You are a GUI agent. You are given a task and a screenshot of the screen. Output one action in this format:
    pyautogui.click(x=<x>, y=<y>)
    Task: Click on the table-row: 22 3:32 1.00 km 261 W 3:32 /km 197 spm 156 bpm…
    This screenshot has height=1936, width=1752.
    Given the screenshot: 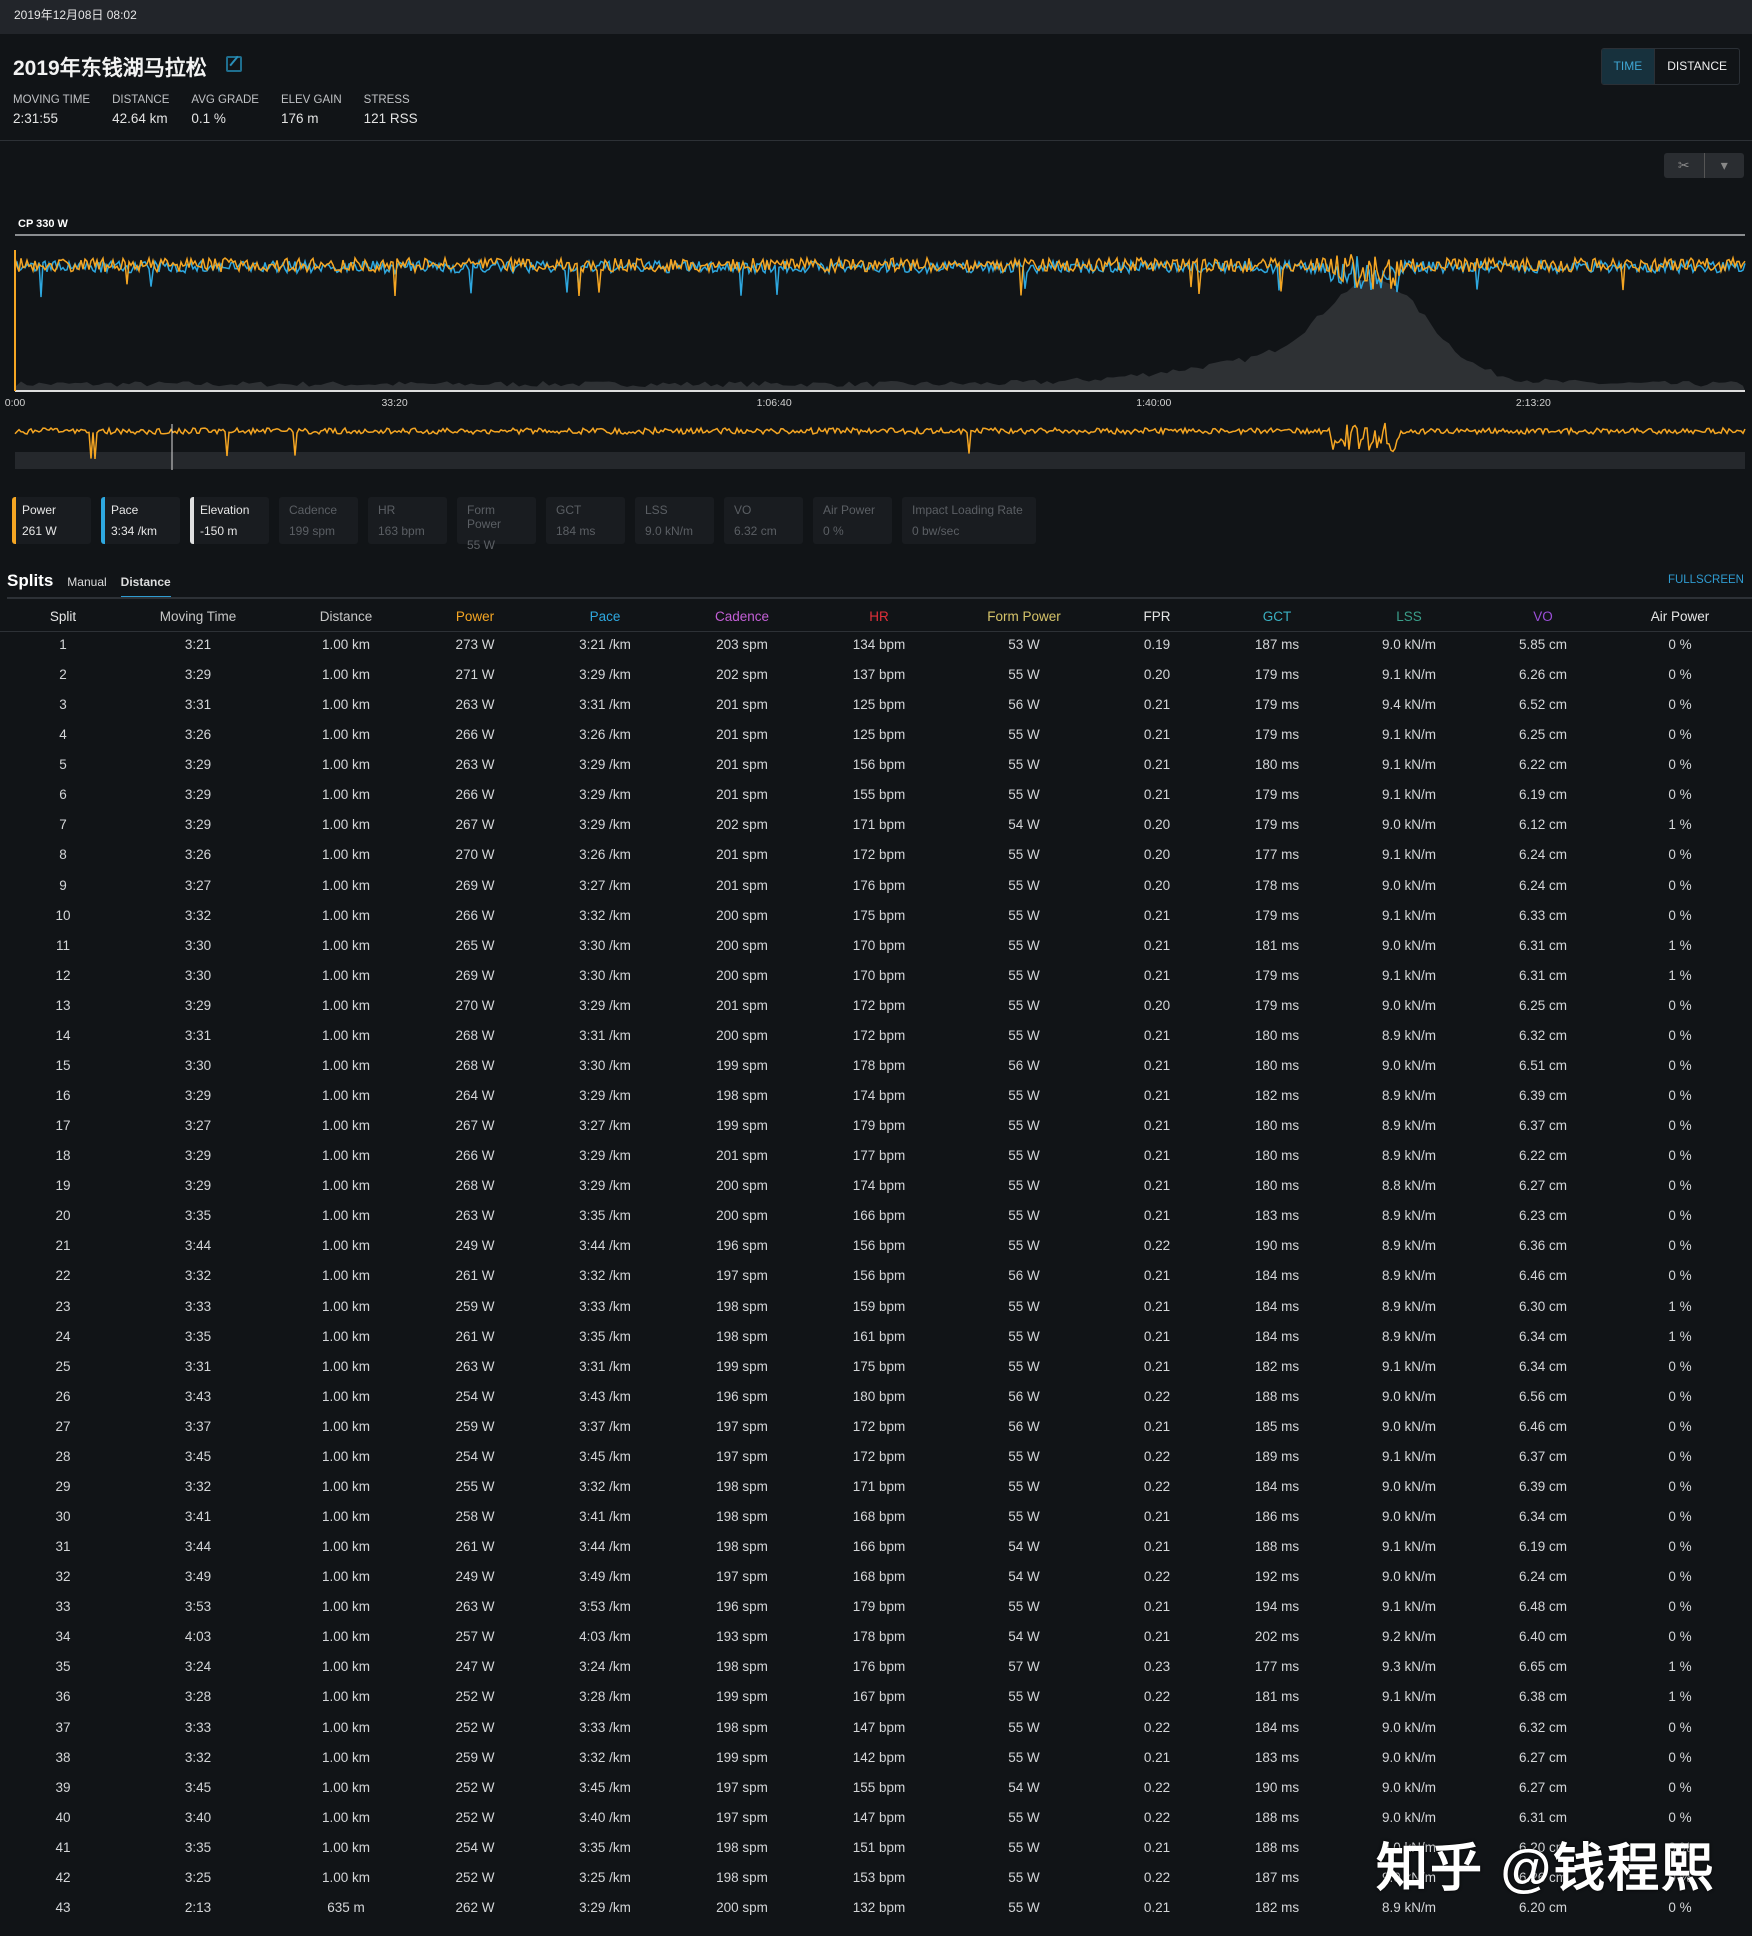 What is the action you would take?
    pyautogui.click(x=876, y=1276)
    